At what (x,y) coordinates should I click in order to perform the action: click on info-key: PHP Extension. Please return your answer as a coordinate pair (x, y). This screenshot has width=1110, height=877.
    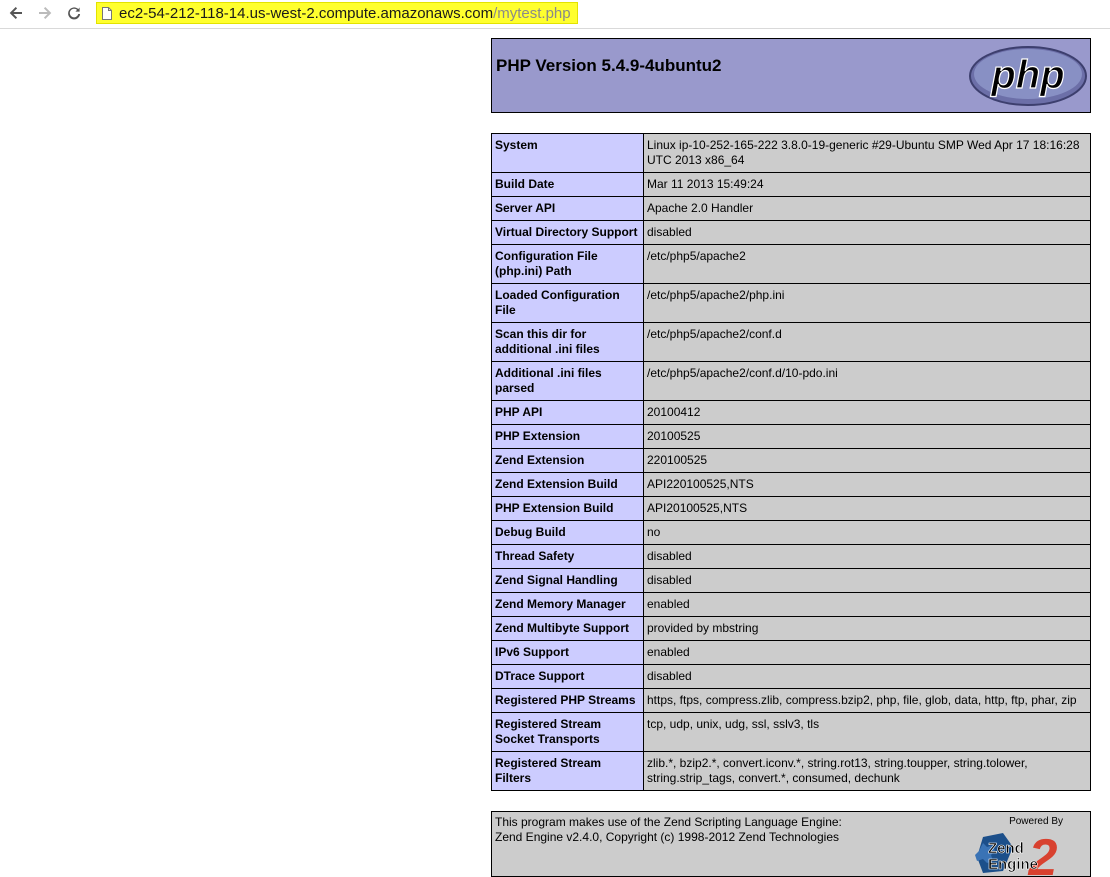
    Looking at the image, I should click on (567, 436).